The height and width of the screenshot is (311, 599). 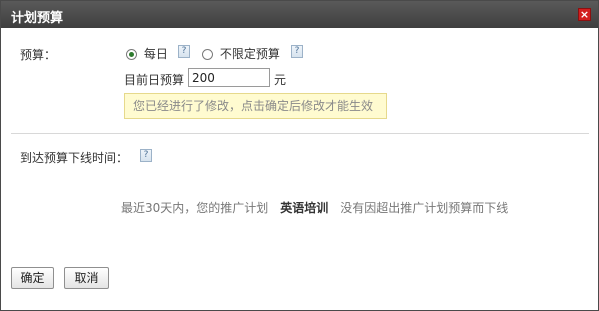 What do you see at coordinates (229, 77) in the screenshot?
I see `daily-budget-input` at bounding box center [229, 77].